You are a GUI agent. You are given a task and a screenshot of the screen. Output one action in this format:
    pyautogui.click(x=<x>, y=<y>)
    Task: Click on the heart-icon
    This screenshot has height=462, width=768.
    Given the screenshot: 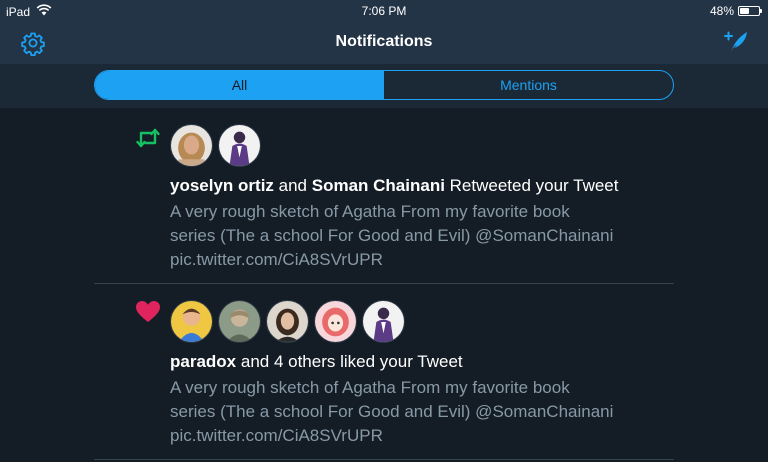 What is the action you would take?
    pyautogui.click(x=148, y=312)
    